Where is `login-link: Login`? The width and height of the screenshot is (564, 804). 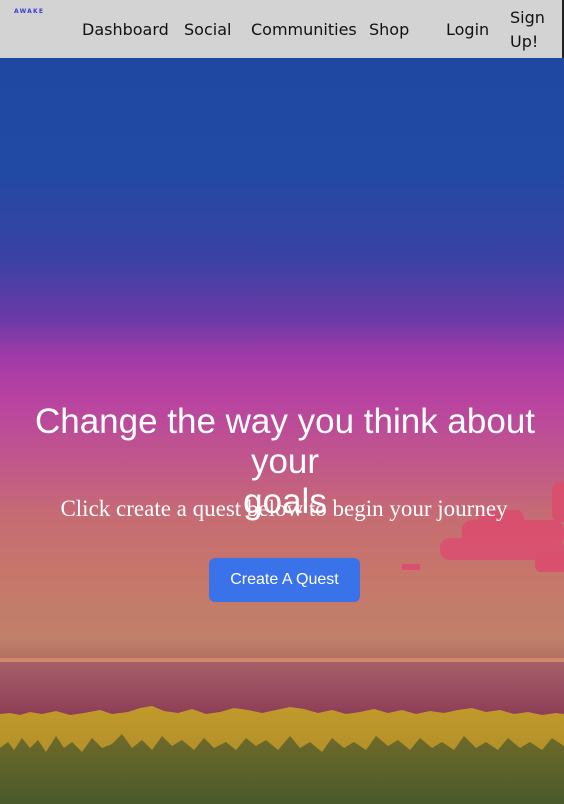
login-link: Login is located at coordinates (467, 30).